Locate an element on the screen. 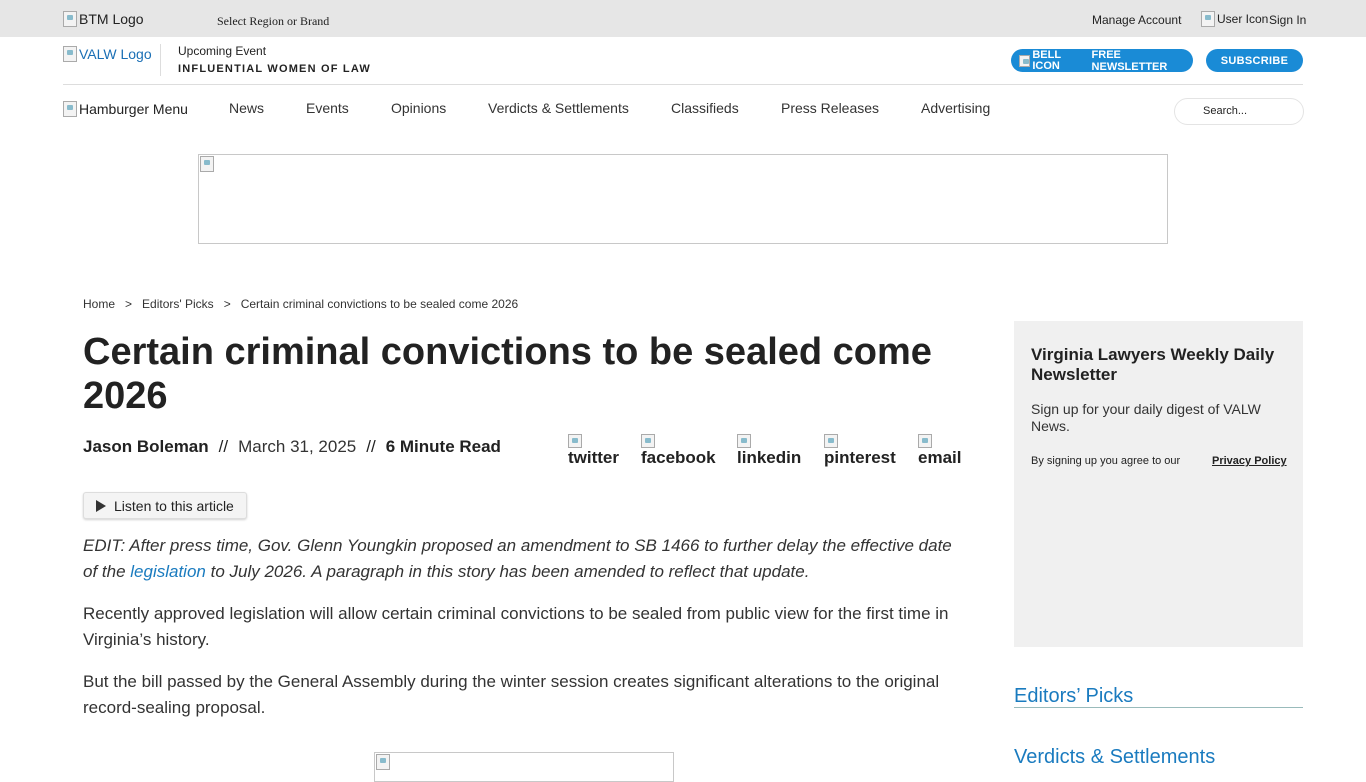 The width and height of the screenshot is (1366, 782). share-linkedin-icon: linkedin is located at coordinates (769, 451).